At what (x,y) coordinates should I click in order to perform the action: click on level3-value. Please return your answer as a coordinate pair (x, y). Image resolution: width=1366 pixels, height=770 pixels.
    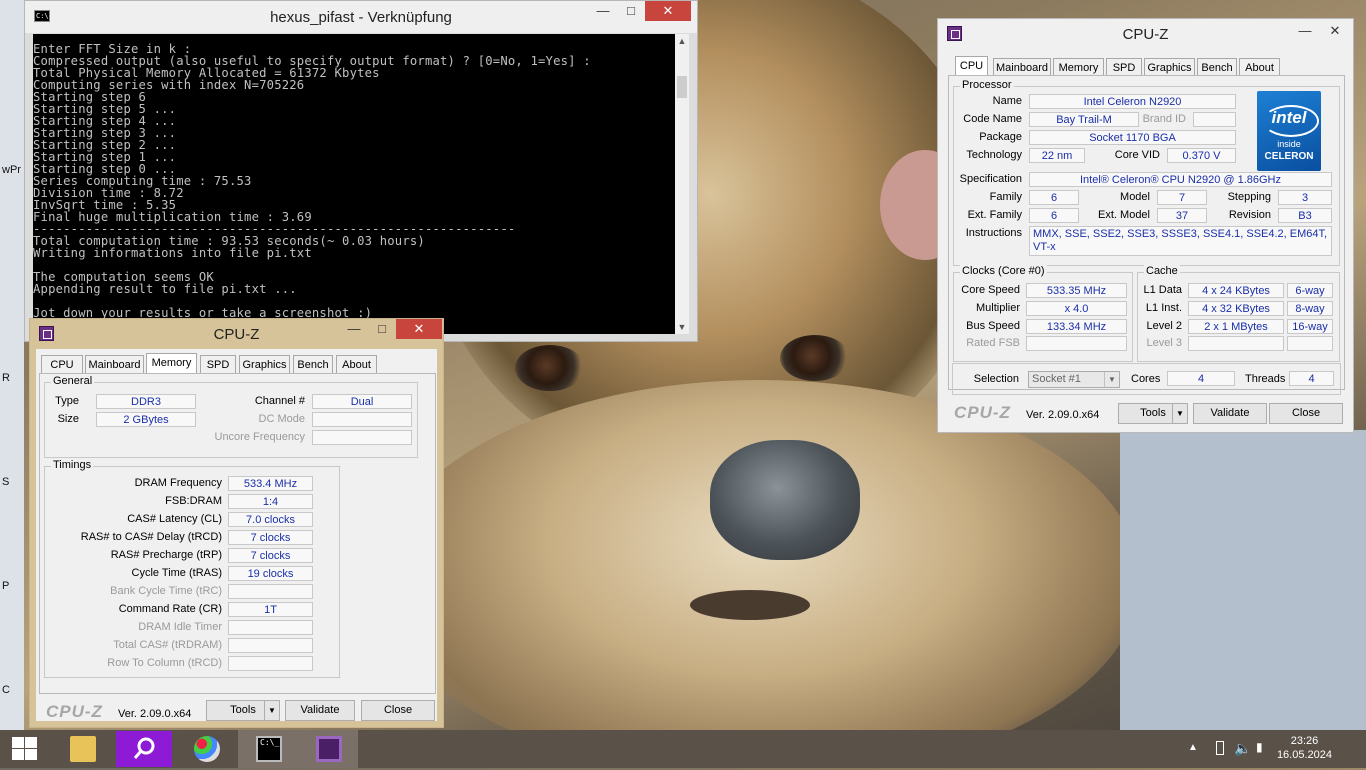
    Looking at the image, I should click on (1236, 343).